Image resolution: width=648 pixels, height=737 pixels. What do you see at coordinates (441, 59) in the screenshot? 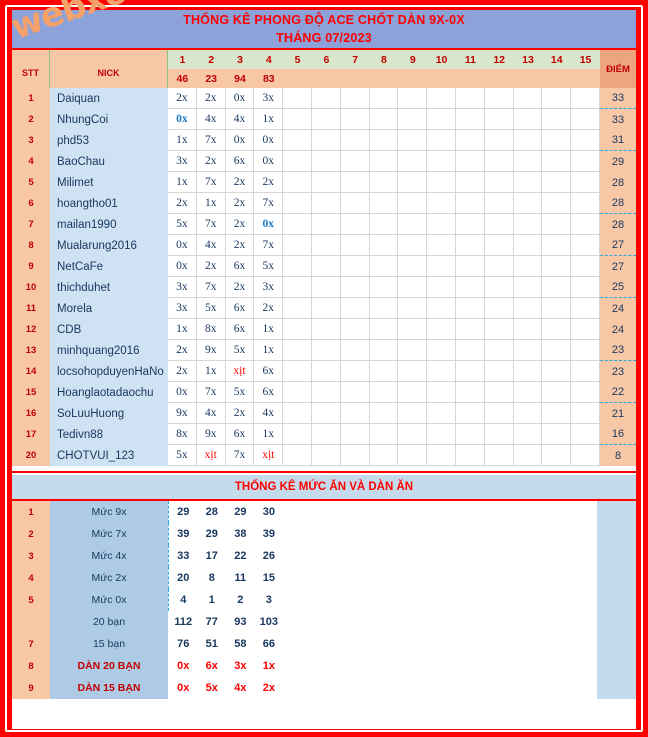
I see `day-number-cell: 10` at bounding box center [441, 59].